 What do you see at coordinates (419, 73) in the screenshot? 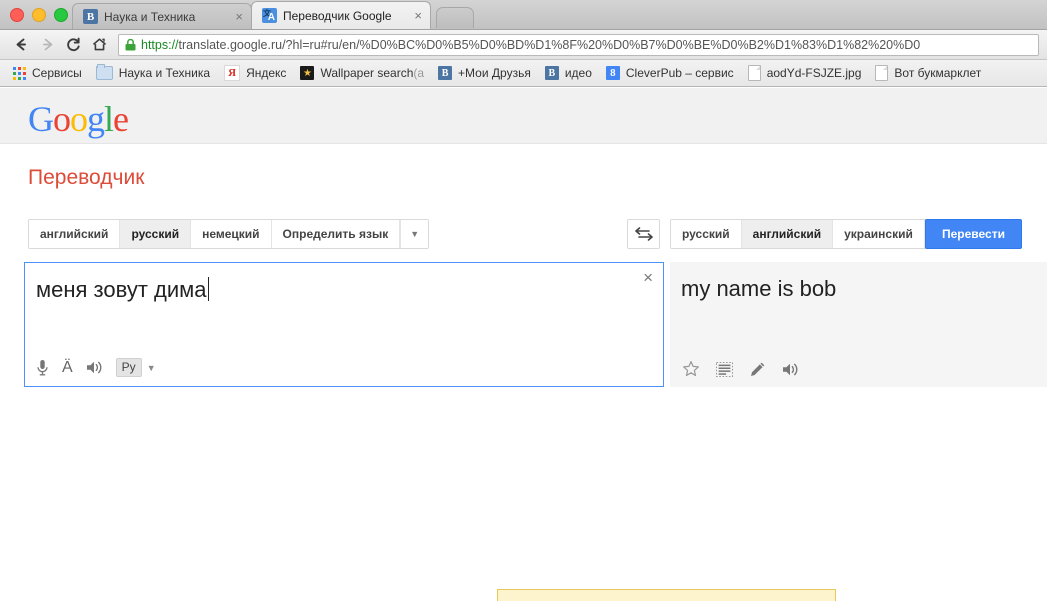
I see `bookmark-label-truncated: (a` at bounding box center [419, 73].